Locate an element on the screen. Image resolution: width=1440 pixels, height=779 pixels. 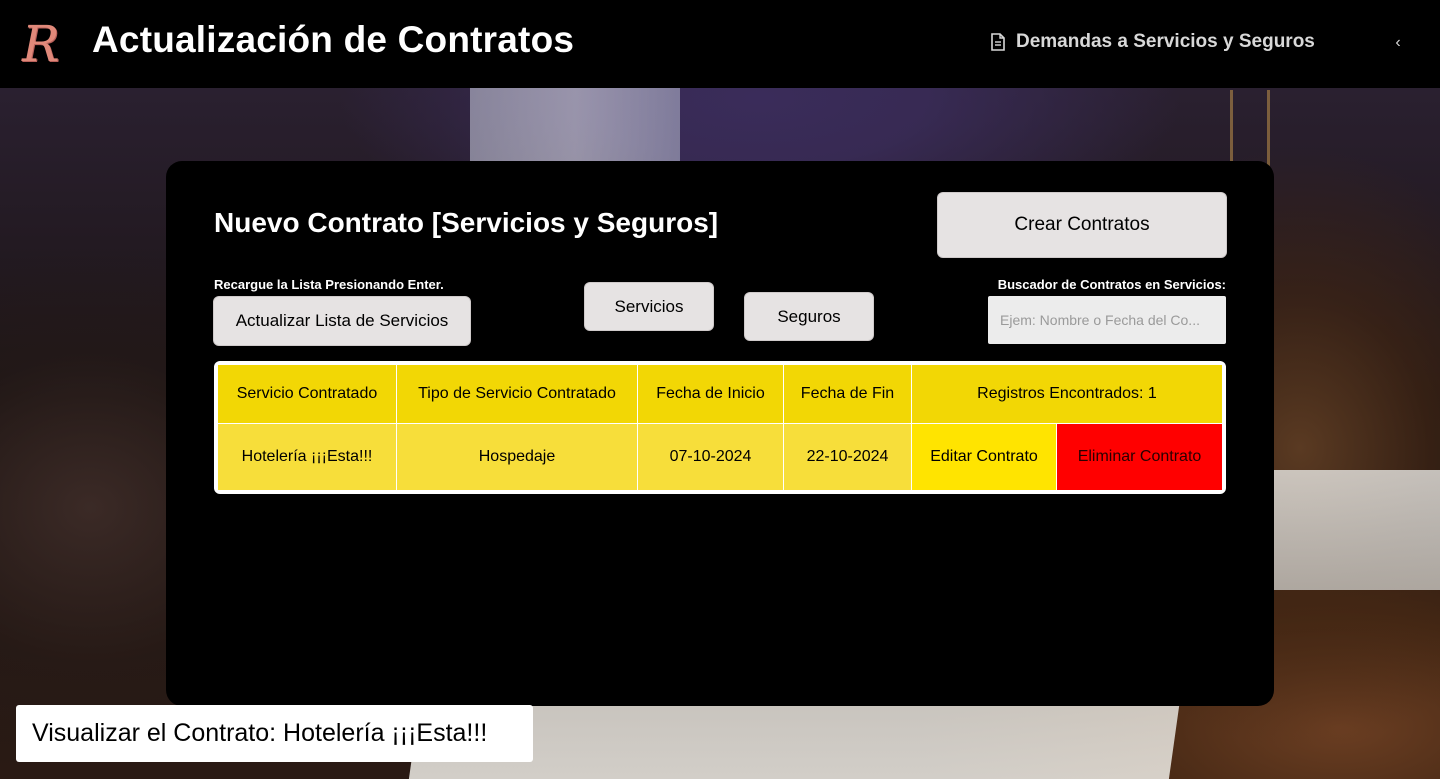
app-logo: R is located at coordinates (48, 44).